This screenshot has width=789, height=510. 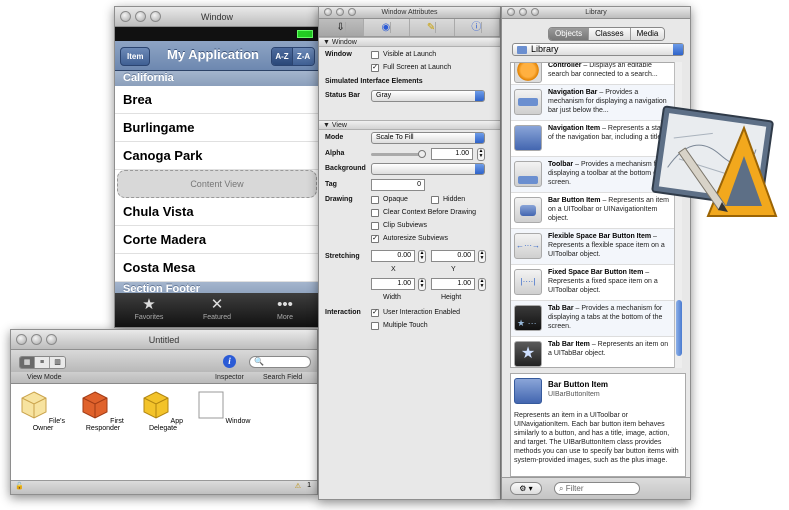 I want to click on stretch-width-field: 1.00, so click(x=393, y=284).